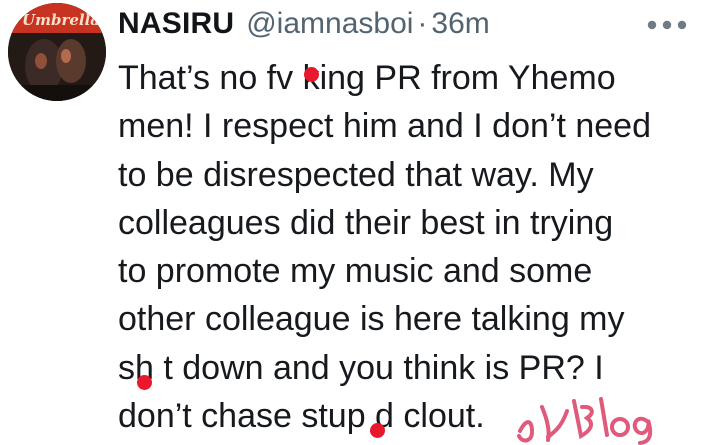 The height and width of the screenshot is (445, 704). What do you see at coordinates (460, 24) in the screenshot?
I see `post-timestamp: 36m` at bounding box center [460, 24].